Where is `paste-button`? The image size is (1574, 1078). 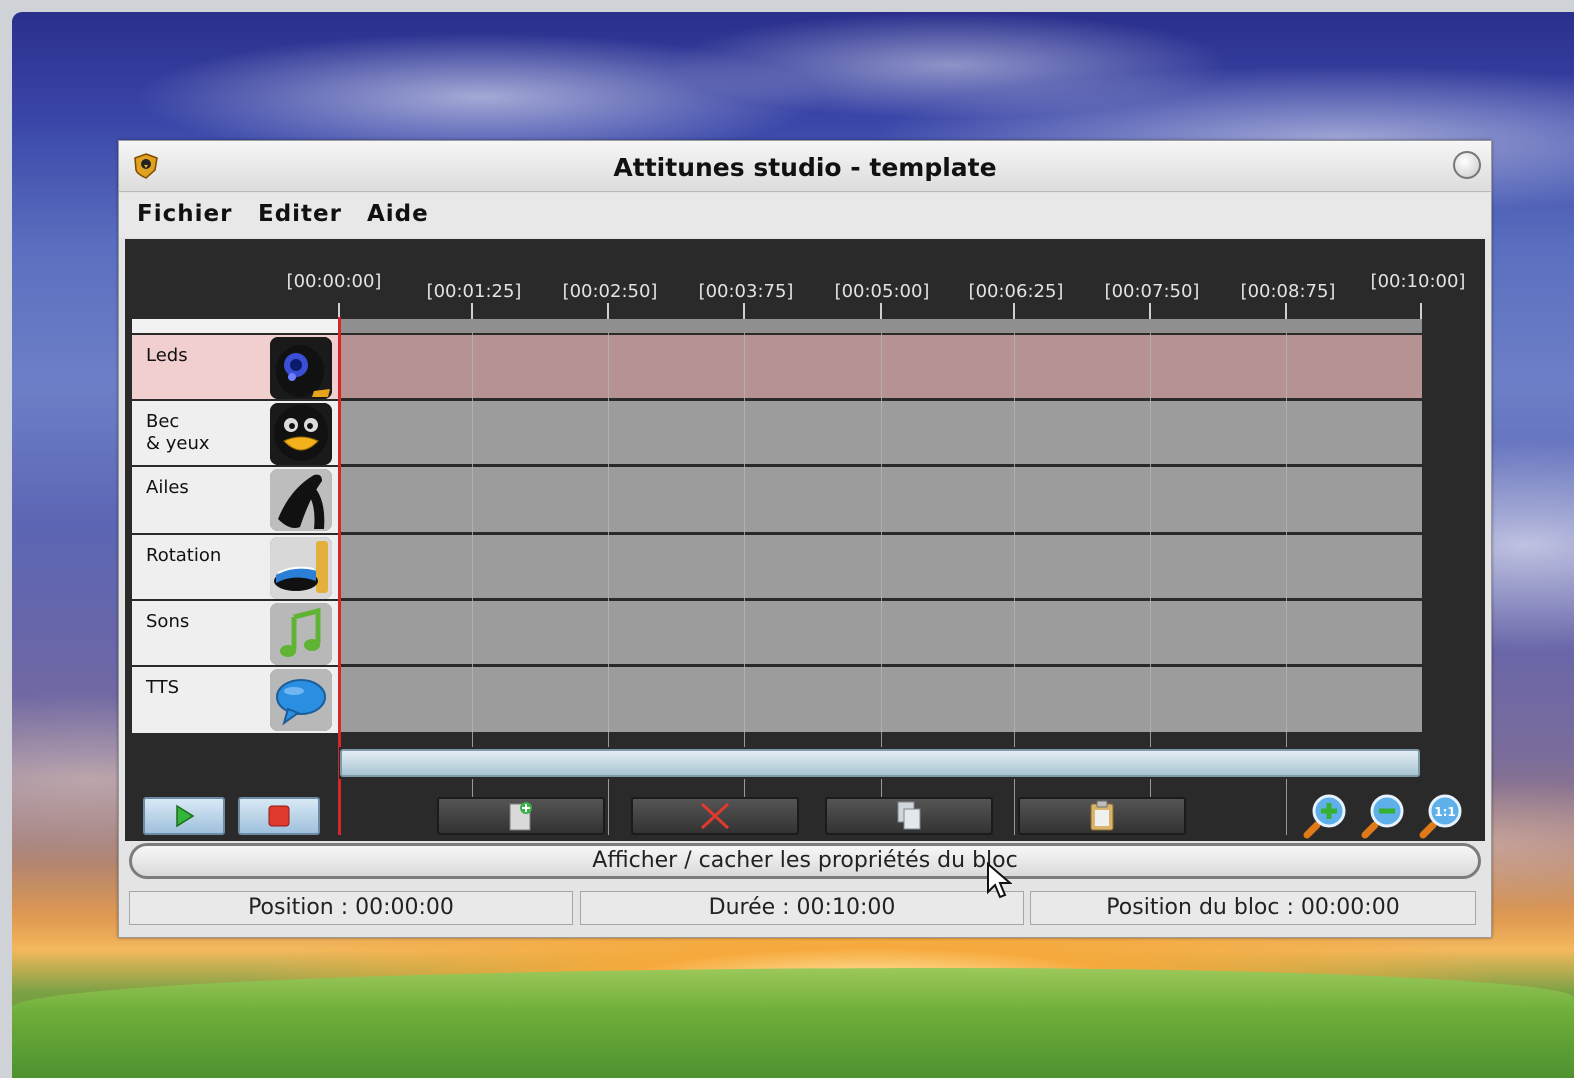 paste-button is located at coordinates (1102, 816).